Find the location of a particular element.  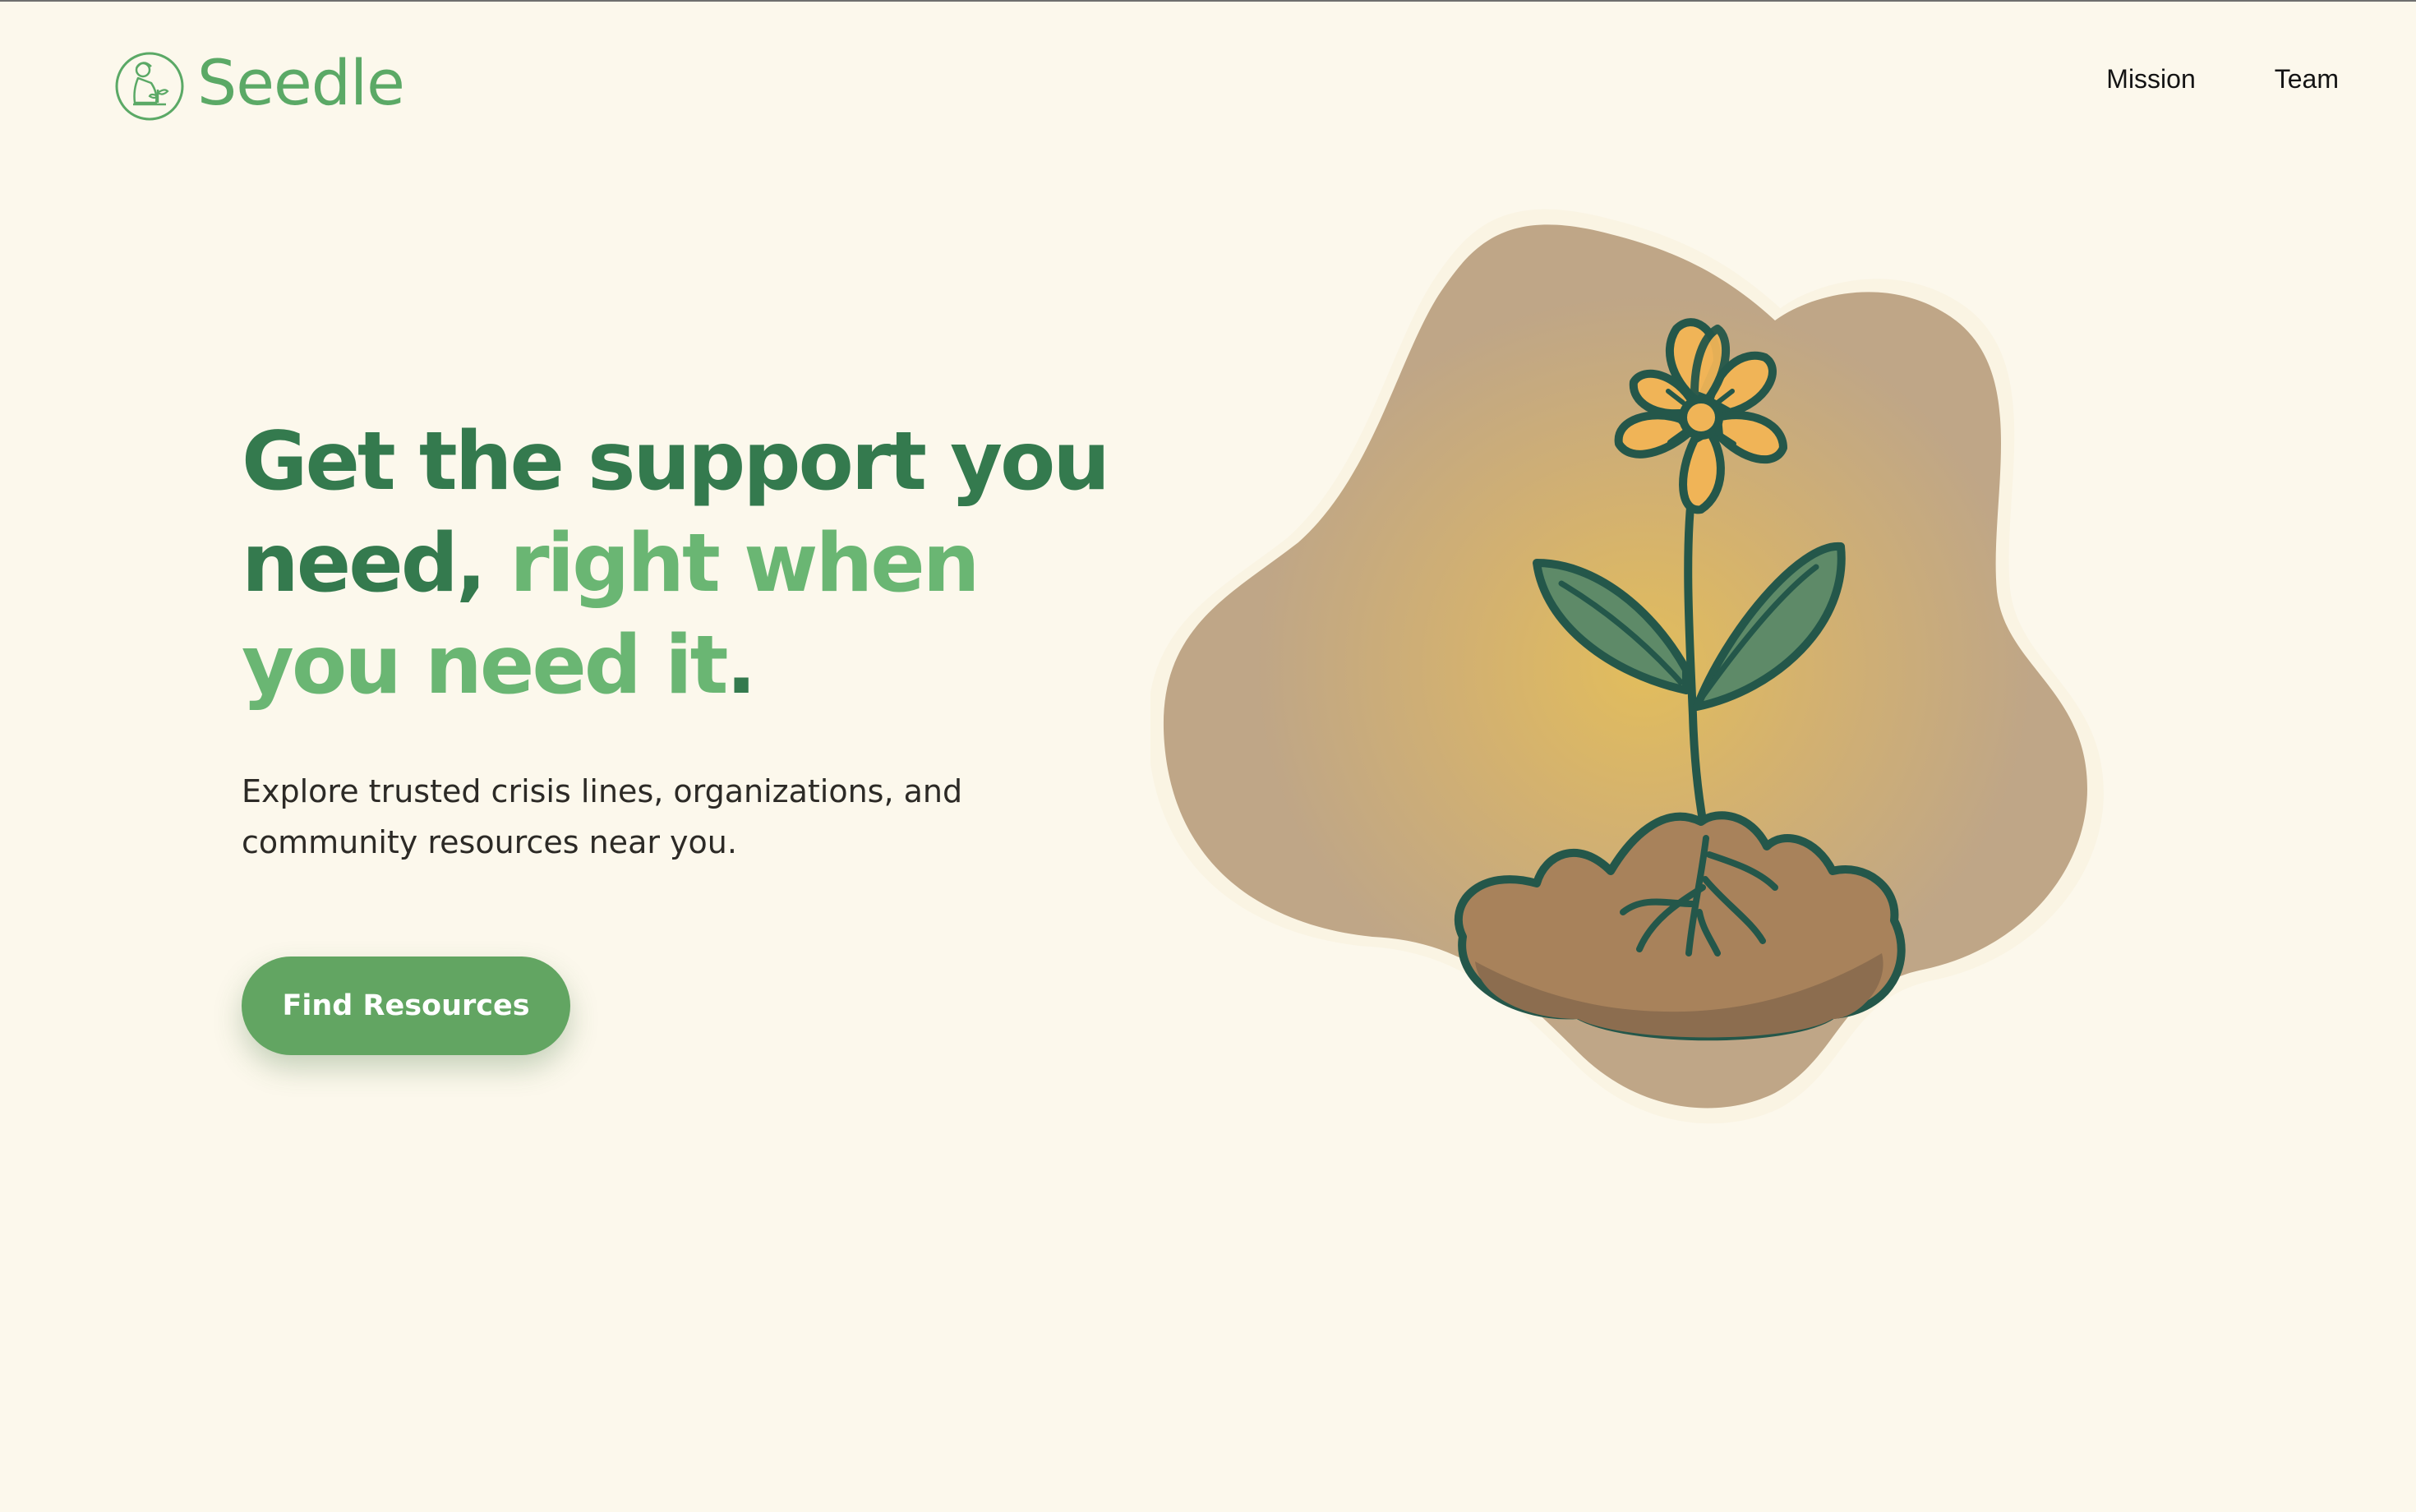

nav-item-mission: Mission is located at coordinates (2150, 79).